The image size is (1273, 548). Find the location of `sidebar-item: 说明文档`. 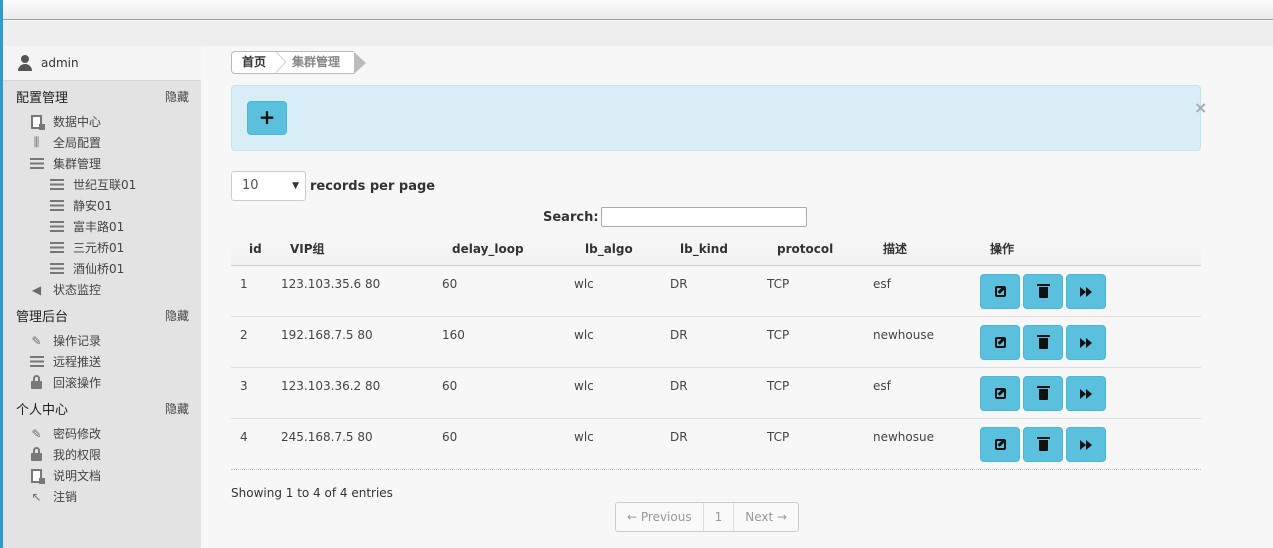

sidebar-item: 说明文档 is located at coordinates (102, 475).